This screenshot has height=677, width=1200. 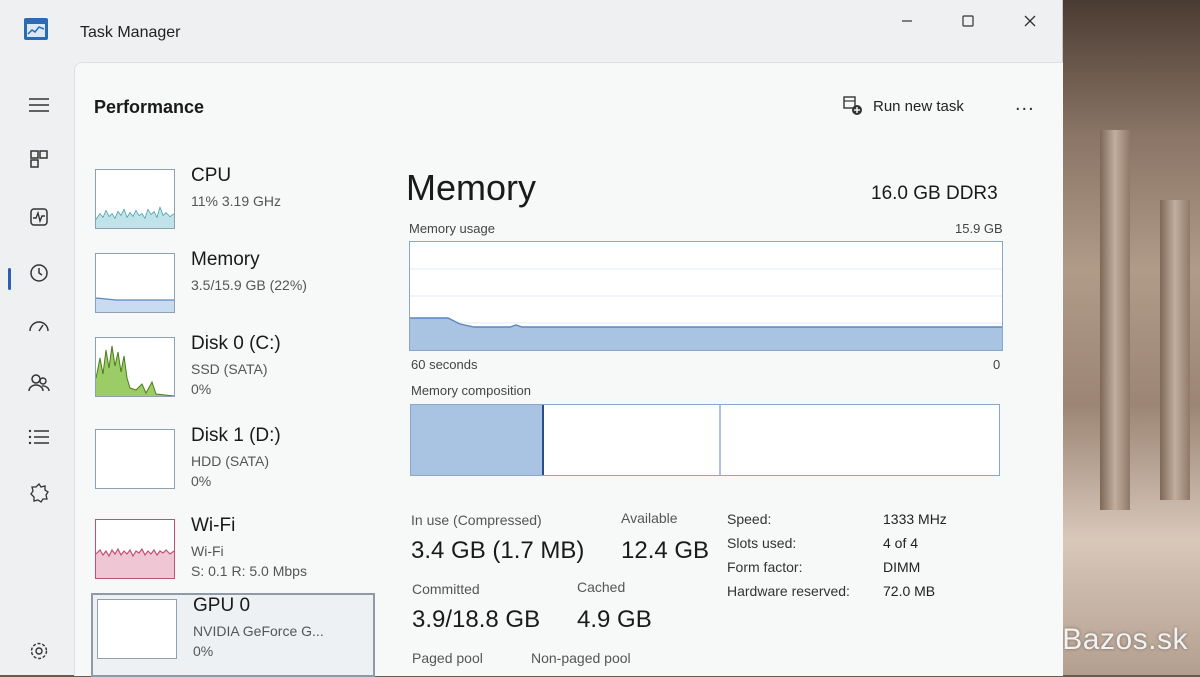 What do you see at coordinates (135, 459) in the screenshot?
I see `disk1-thumbnail-graph` at bounding box center [135, 459].